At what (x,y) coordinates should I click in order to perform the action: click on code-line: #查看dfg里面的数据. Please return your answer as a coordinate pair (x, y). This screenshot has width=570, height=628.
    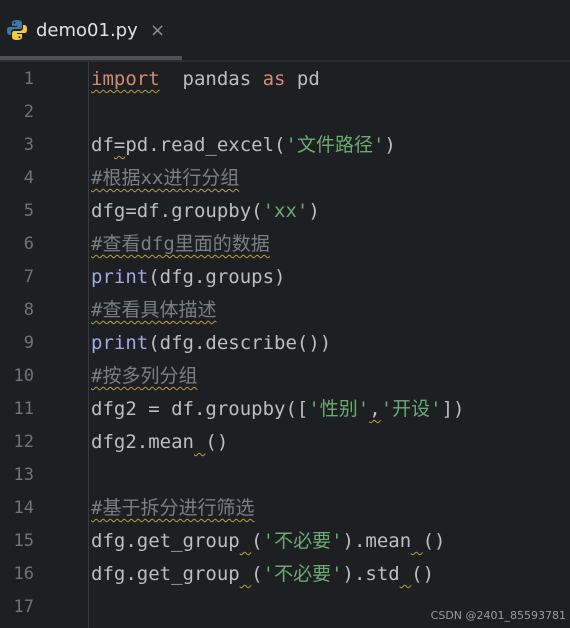
    Looking at the image, I should click on (180, 244).